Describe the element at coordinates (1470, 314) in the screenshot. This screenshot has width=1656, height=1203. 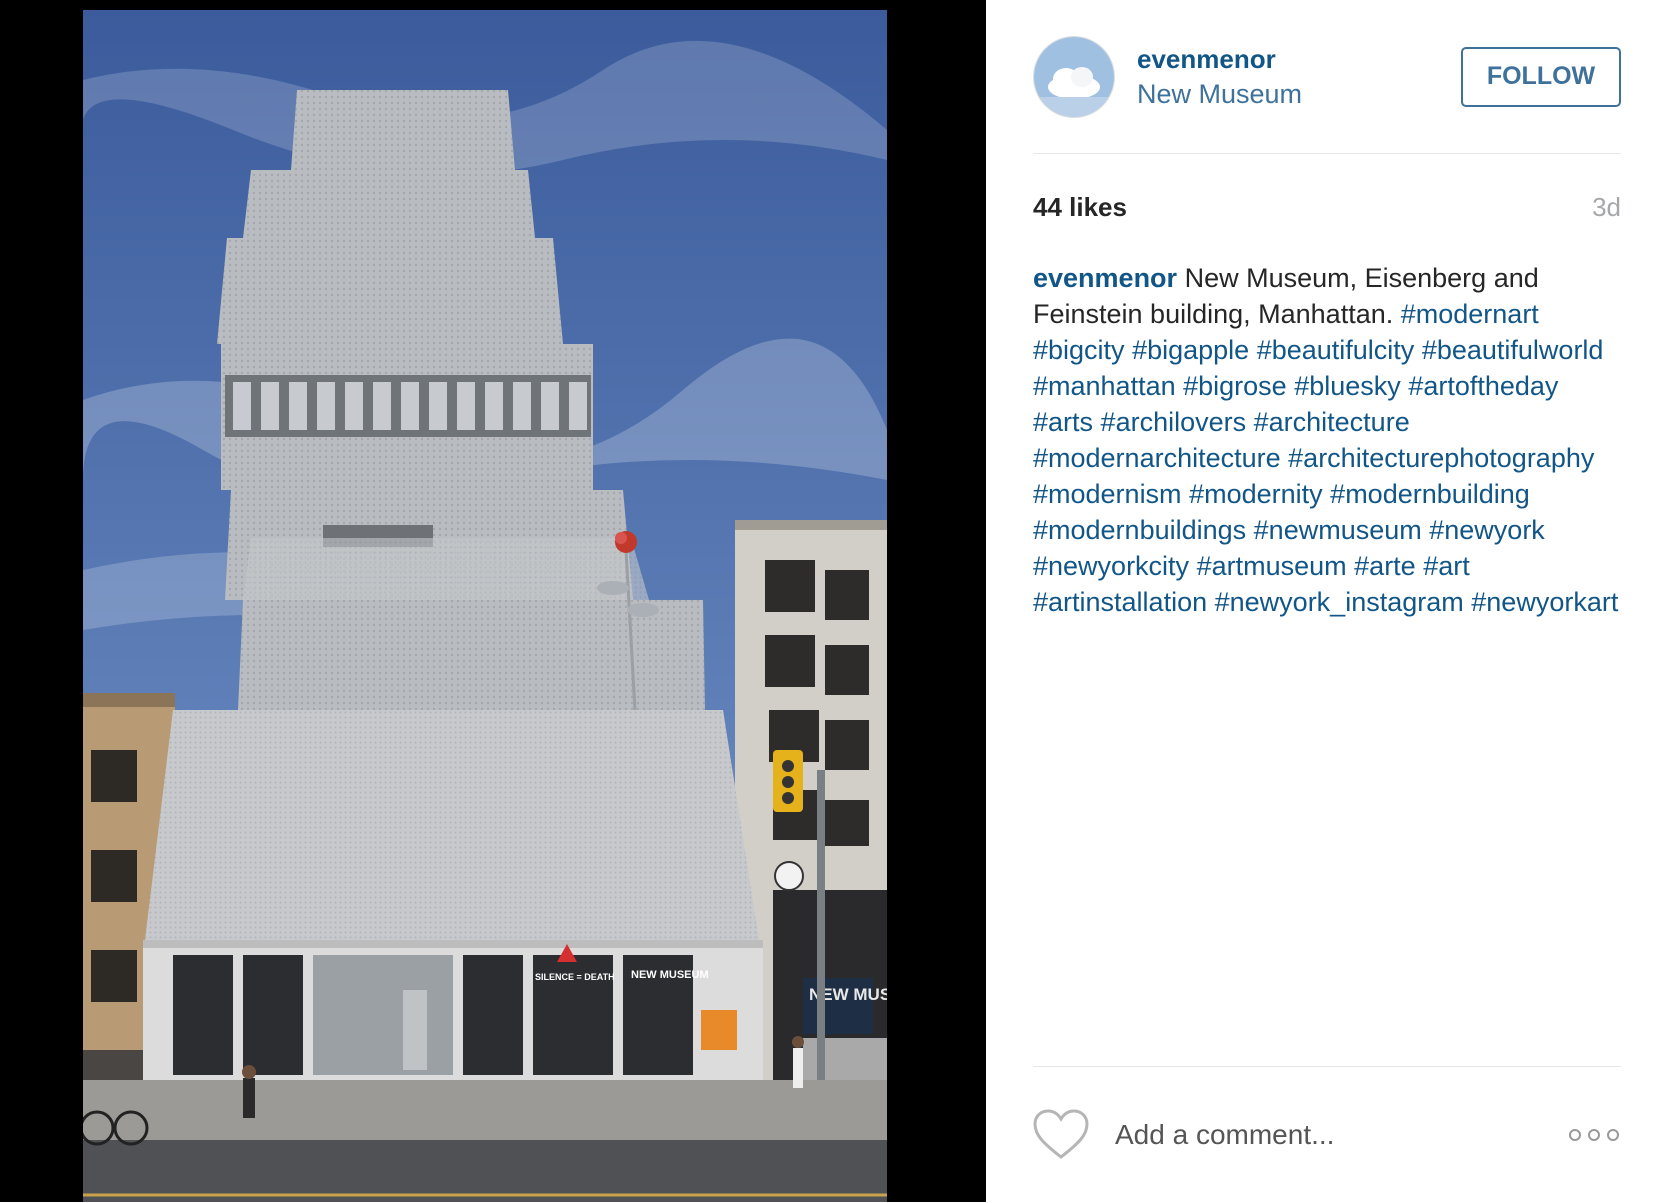
I see `hashtag-link: #modernart` at that location.